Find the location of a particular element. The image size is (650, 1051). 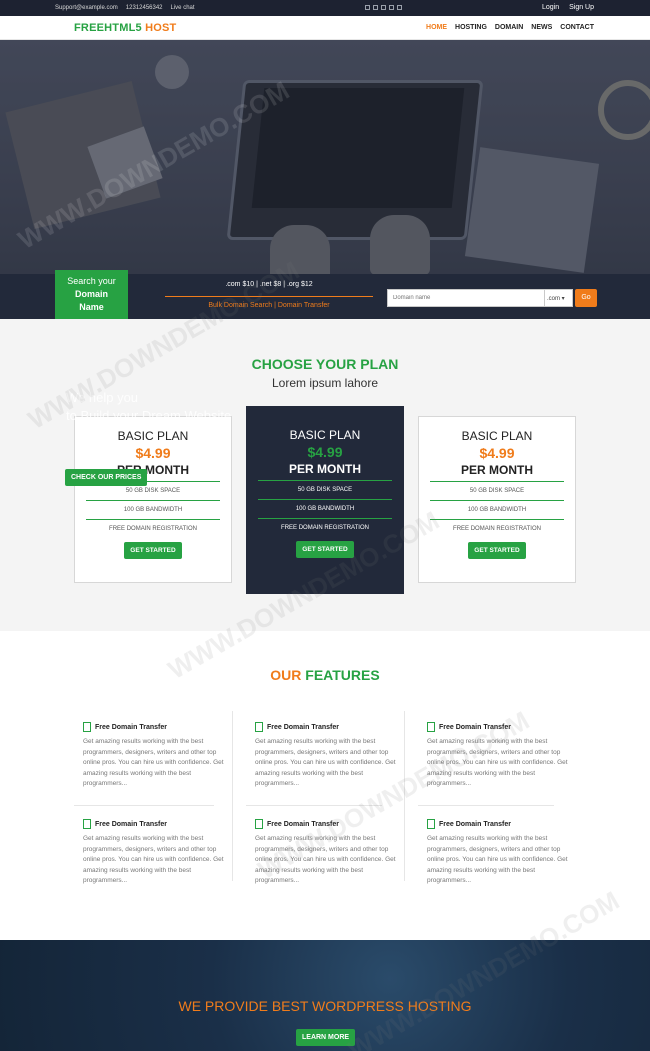

site-logo: FREEHTML5 HOST is located at coordinates (125, 28).